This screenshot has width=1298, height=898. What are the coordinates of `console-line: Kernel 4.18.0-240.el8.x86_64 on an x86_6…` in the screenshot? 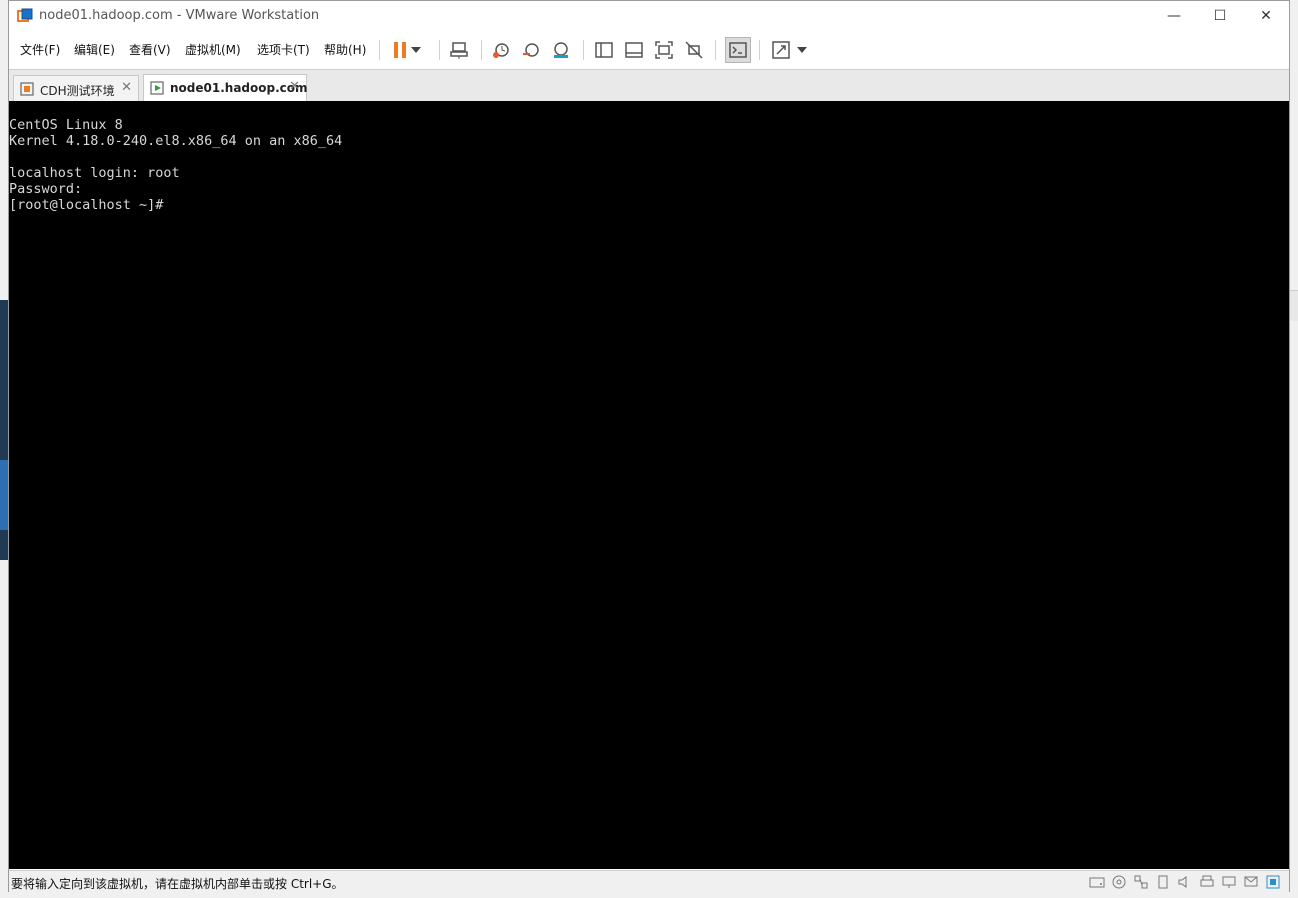 It's located at (176, 141).